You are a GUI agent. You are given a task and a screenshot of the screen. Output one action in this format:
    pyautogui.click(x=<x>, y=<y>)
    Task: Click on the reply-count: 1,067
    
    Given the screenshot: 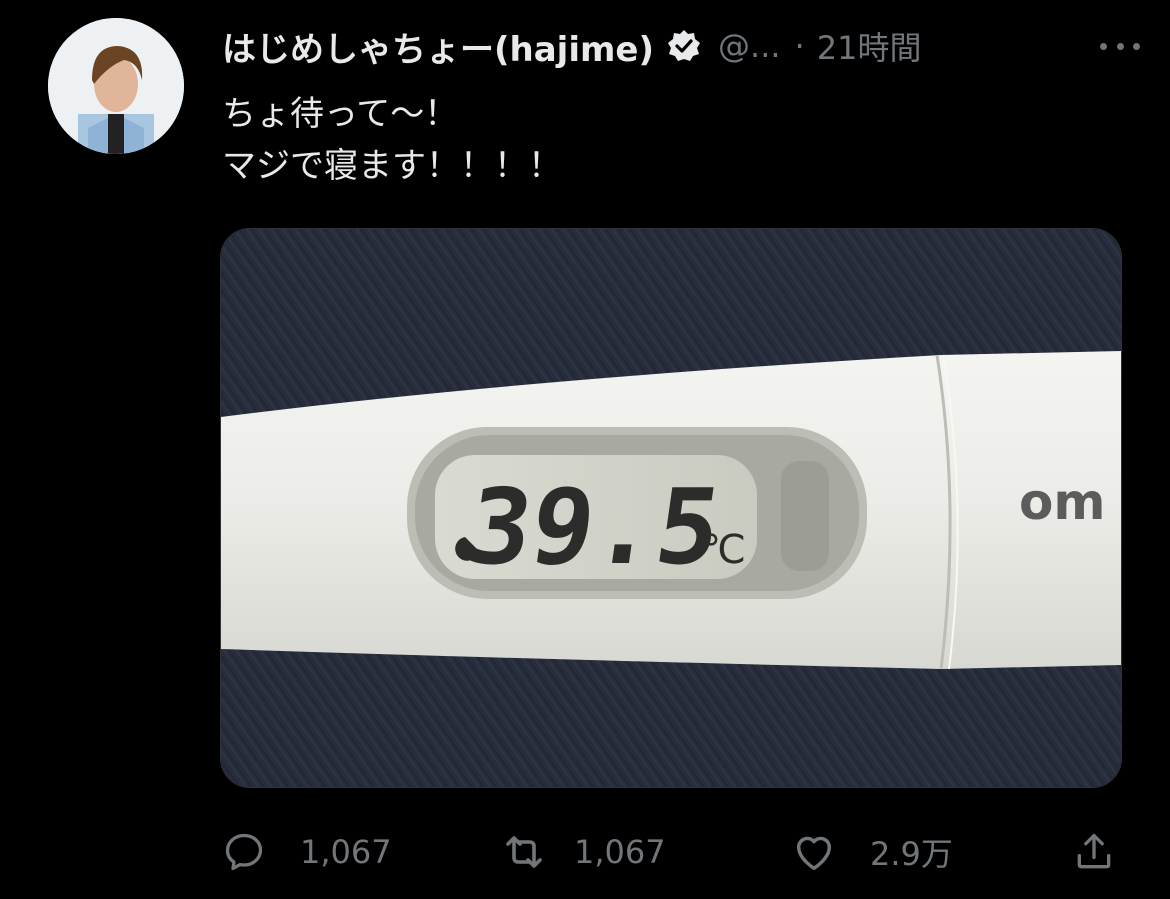 What is the action you would take?
    pyautogui.click(x=346, y=852)
    